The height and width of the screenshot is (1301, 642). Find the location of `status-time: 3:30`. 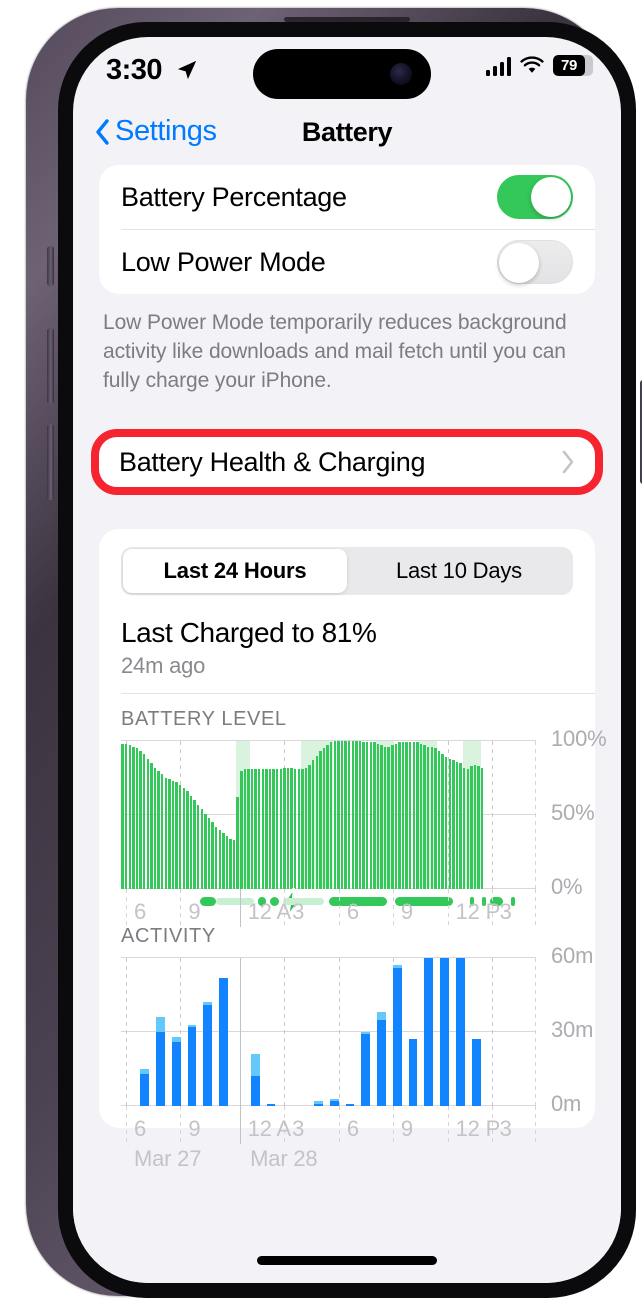

status-time: 3:30 is located at coordinates (134, 70).